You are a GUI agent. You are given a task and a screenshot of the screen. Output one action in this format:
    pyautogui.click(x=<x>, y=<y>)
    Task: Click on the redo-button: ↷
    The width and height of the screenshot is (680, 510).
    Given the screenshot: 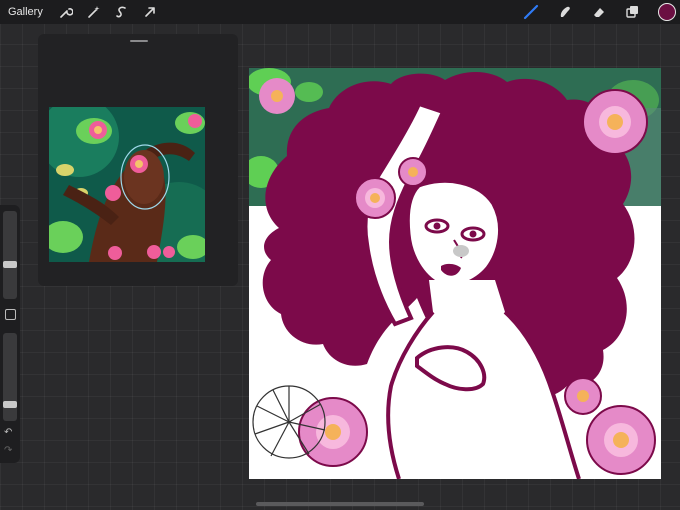 What is the action you would take?
    pyautogui.click(x=8, y=450)
    